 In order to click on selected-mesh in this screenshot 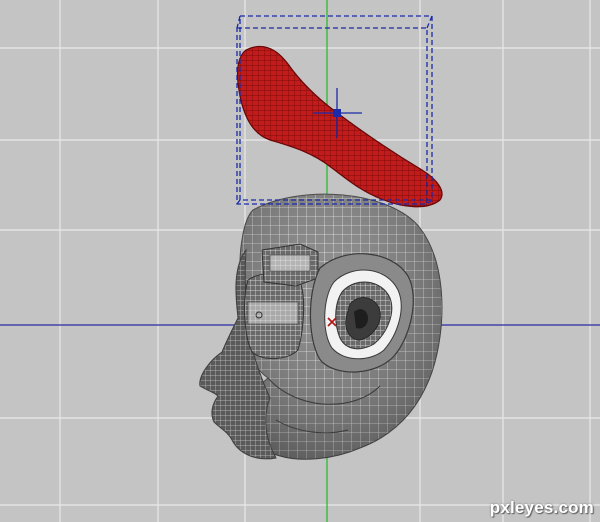, I will do `click(339, 126)`.